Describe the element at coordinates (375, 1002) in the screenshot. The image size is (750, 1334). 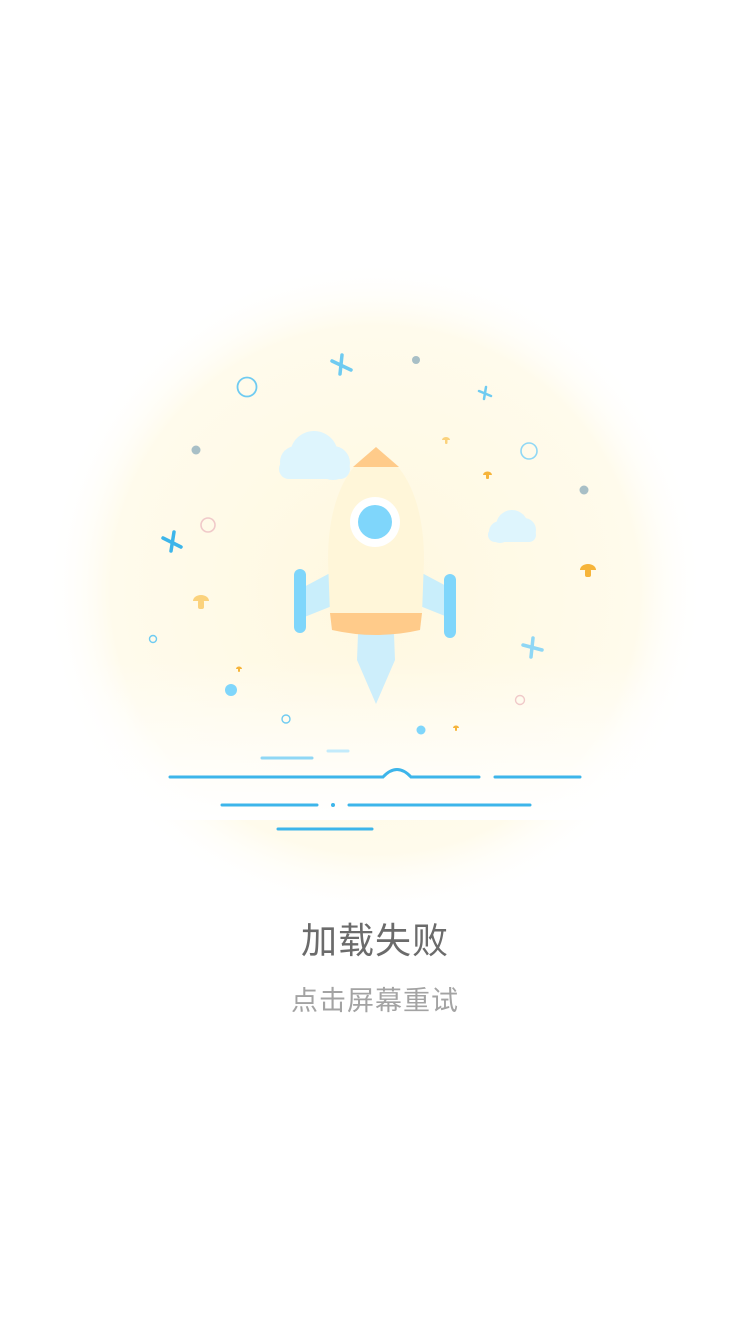
I see `retry-hint: 点击屏幕重试` at that location.